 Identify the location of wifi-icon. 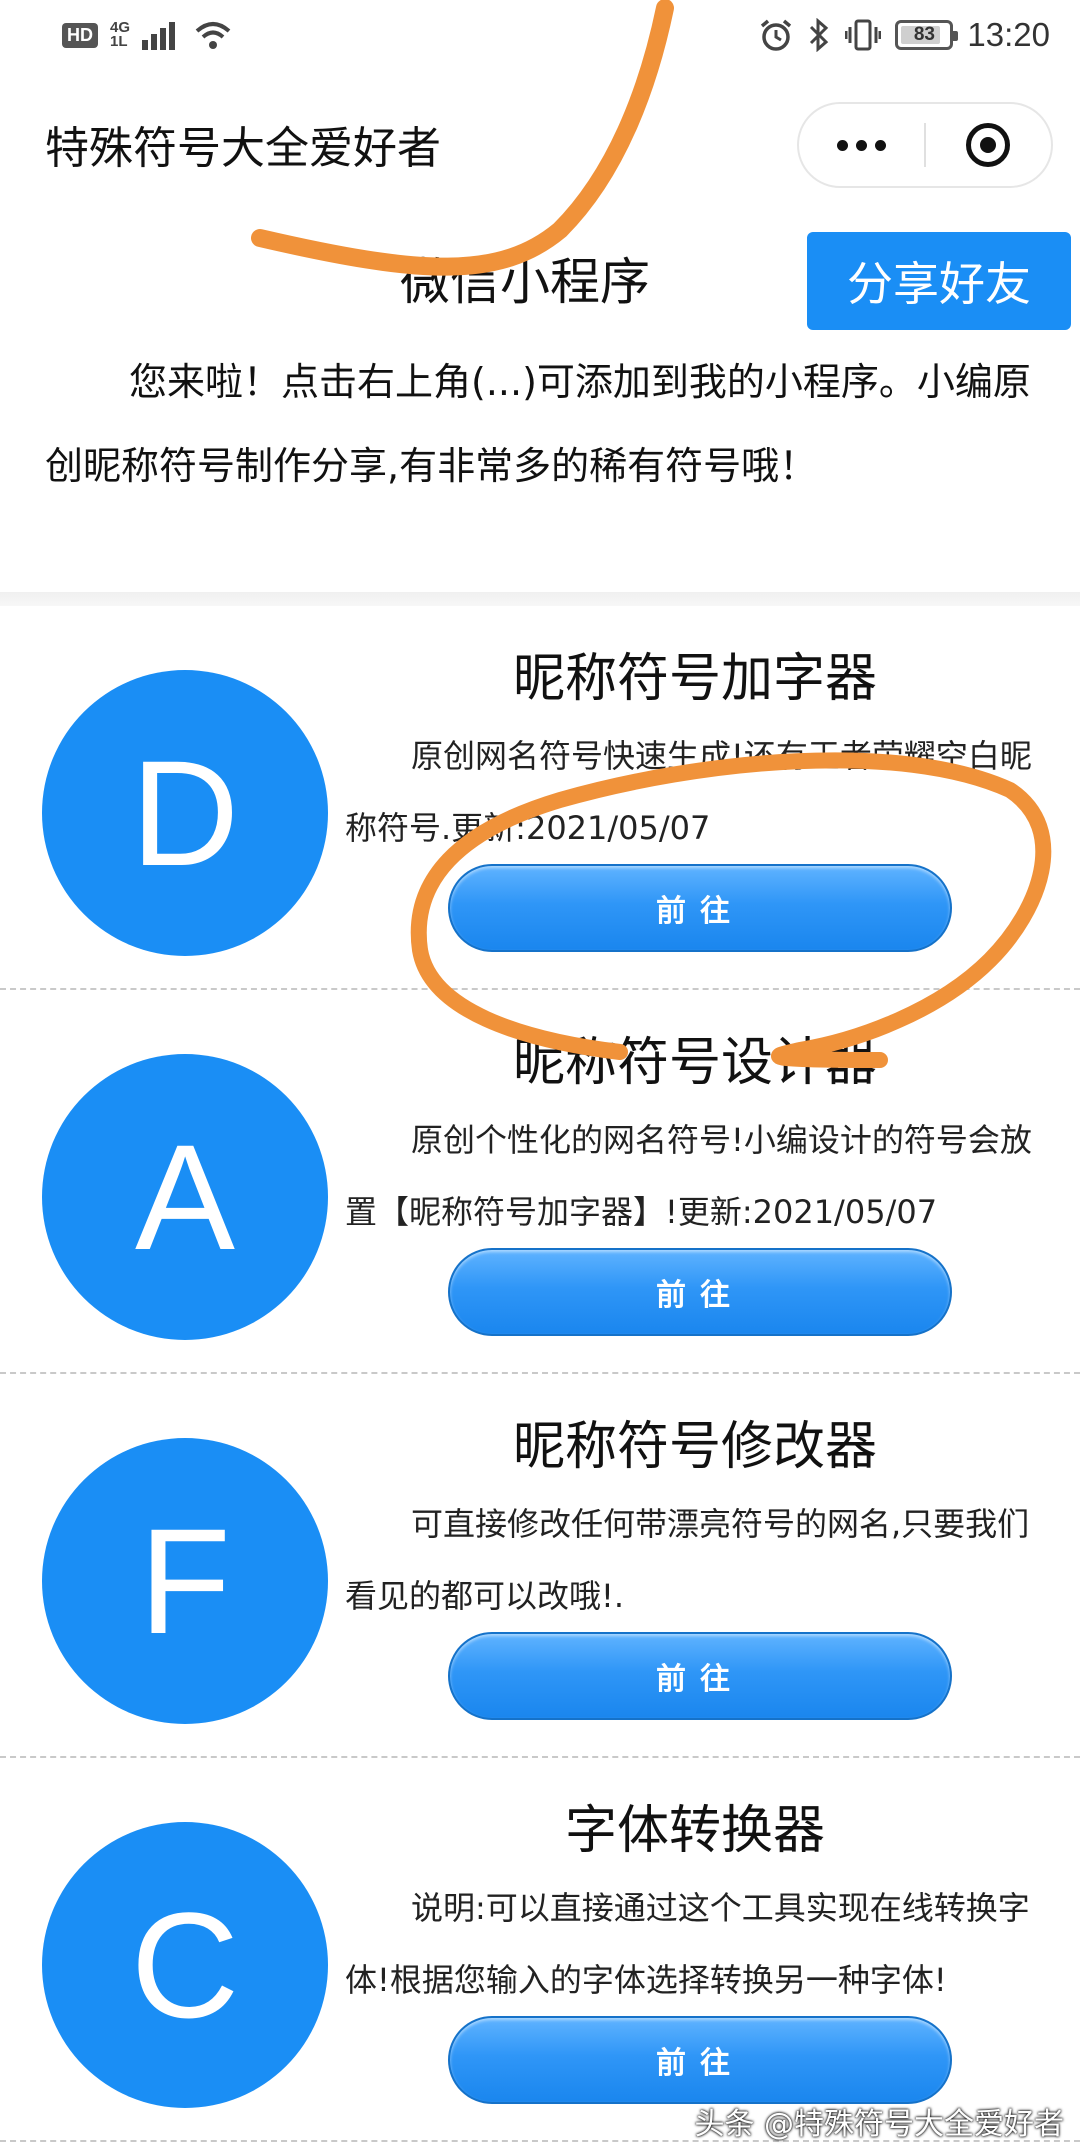
(213, 35).